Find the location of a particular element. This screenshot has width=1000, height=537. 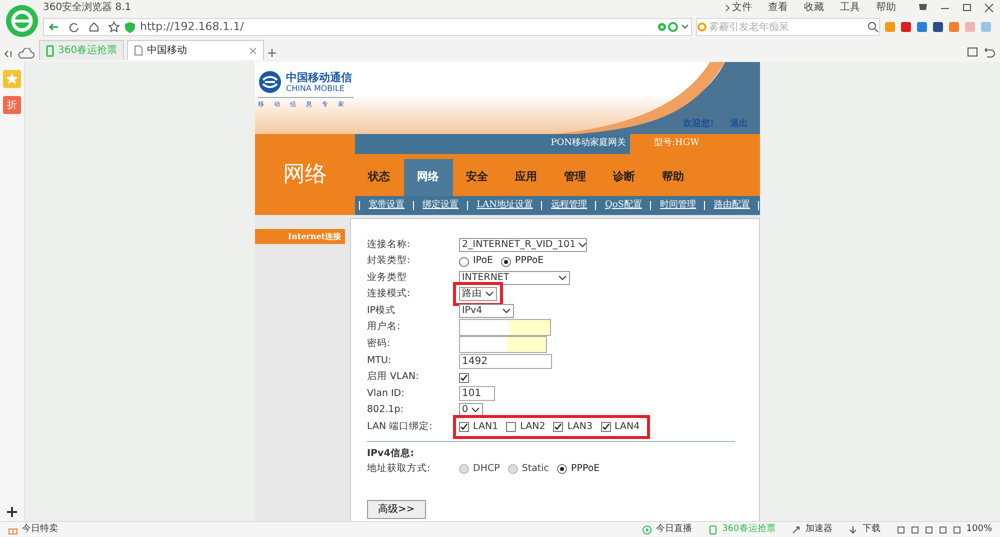

subnav-link: 时间管理 is located at coordinates (678, 205).